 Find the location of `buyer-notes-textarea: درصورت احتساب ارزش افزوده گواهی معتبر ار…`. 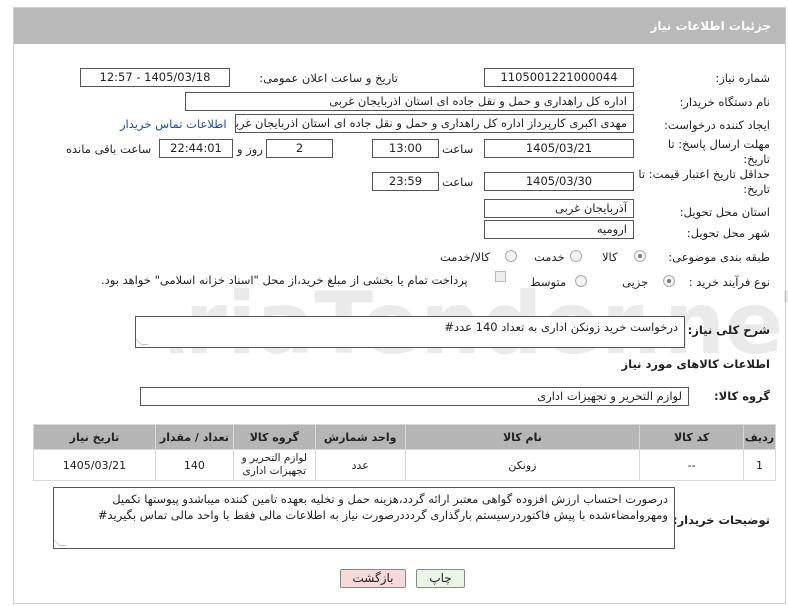

buyer-notes-textarea: درصورت احتساب ارزش افزوده گواهی معتبر ار… is located at coordinates (364, 518).